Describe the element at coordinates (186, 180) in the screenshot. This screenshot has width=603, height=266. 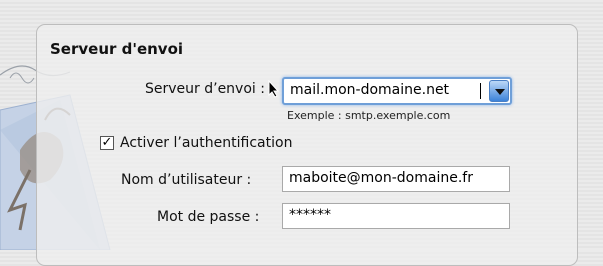
I see `username-label: Nom d’utilisateur :` at that location.